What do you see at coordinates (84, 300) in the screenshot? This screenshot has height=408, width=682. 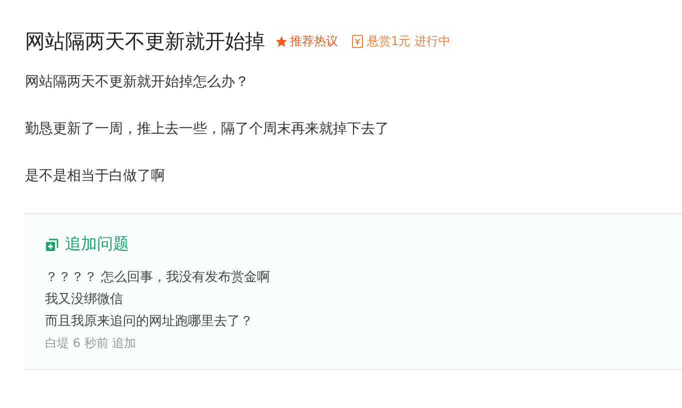 I see `supplement-text: 我又没绑微信` at bounding box center [84, 300].